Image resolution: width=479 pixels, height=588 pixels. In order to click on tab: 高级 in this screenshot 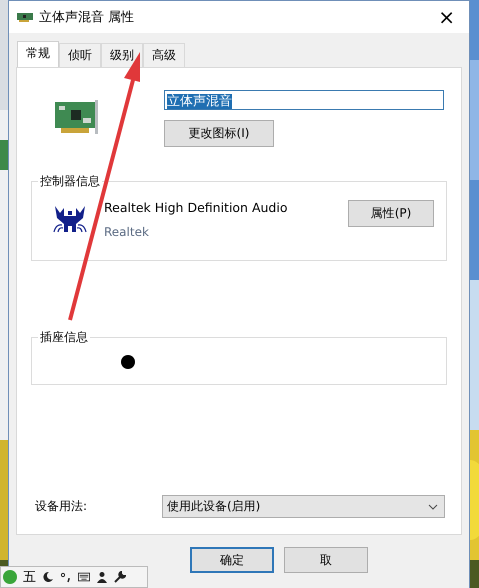, I will do `click(164, 55)`.